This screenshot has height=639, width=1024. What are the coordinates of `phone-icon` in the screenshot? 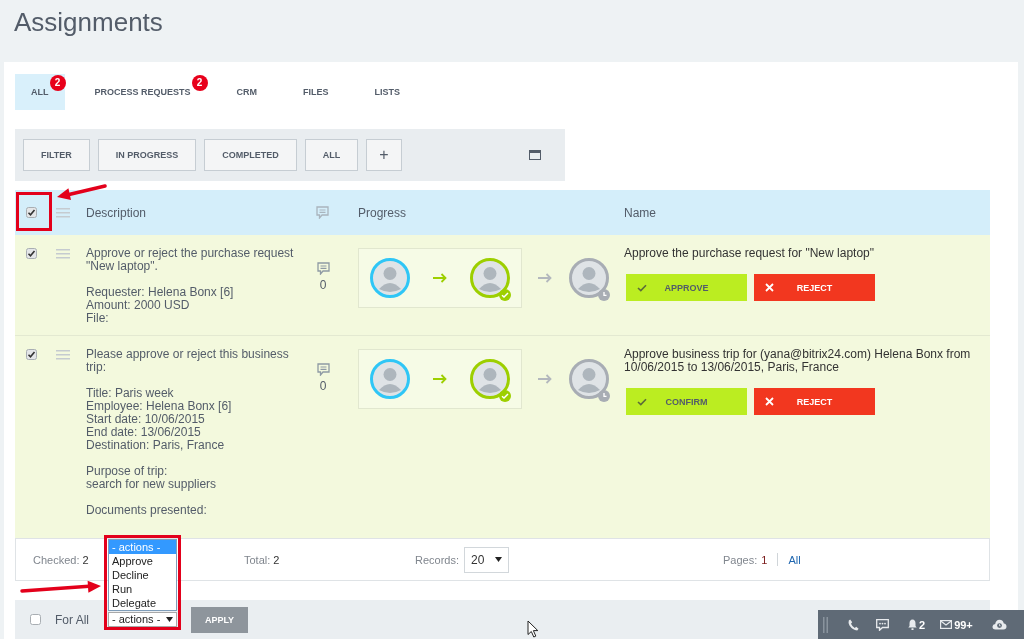 It's located at (853, 624).